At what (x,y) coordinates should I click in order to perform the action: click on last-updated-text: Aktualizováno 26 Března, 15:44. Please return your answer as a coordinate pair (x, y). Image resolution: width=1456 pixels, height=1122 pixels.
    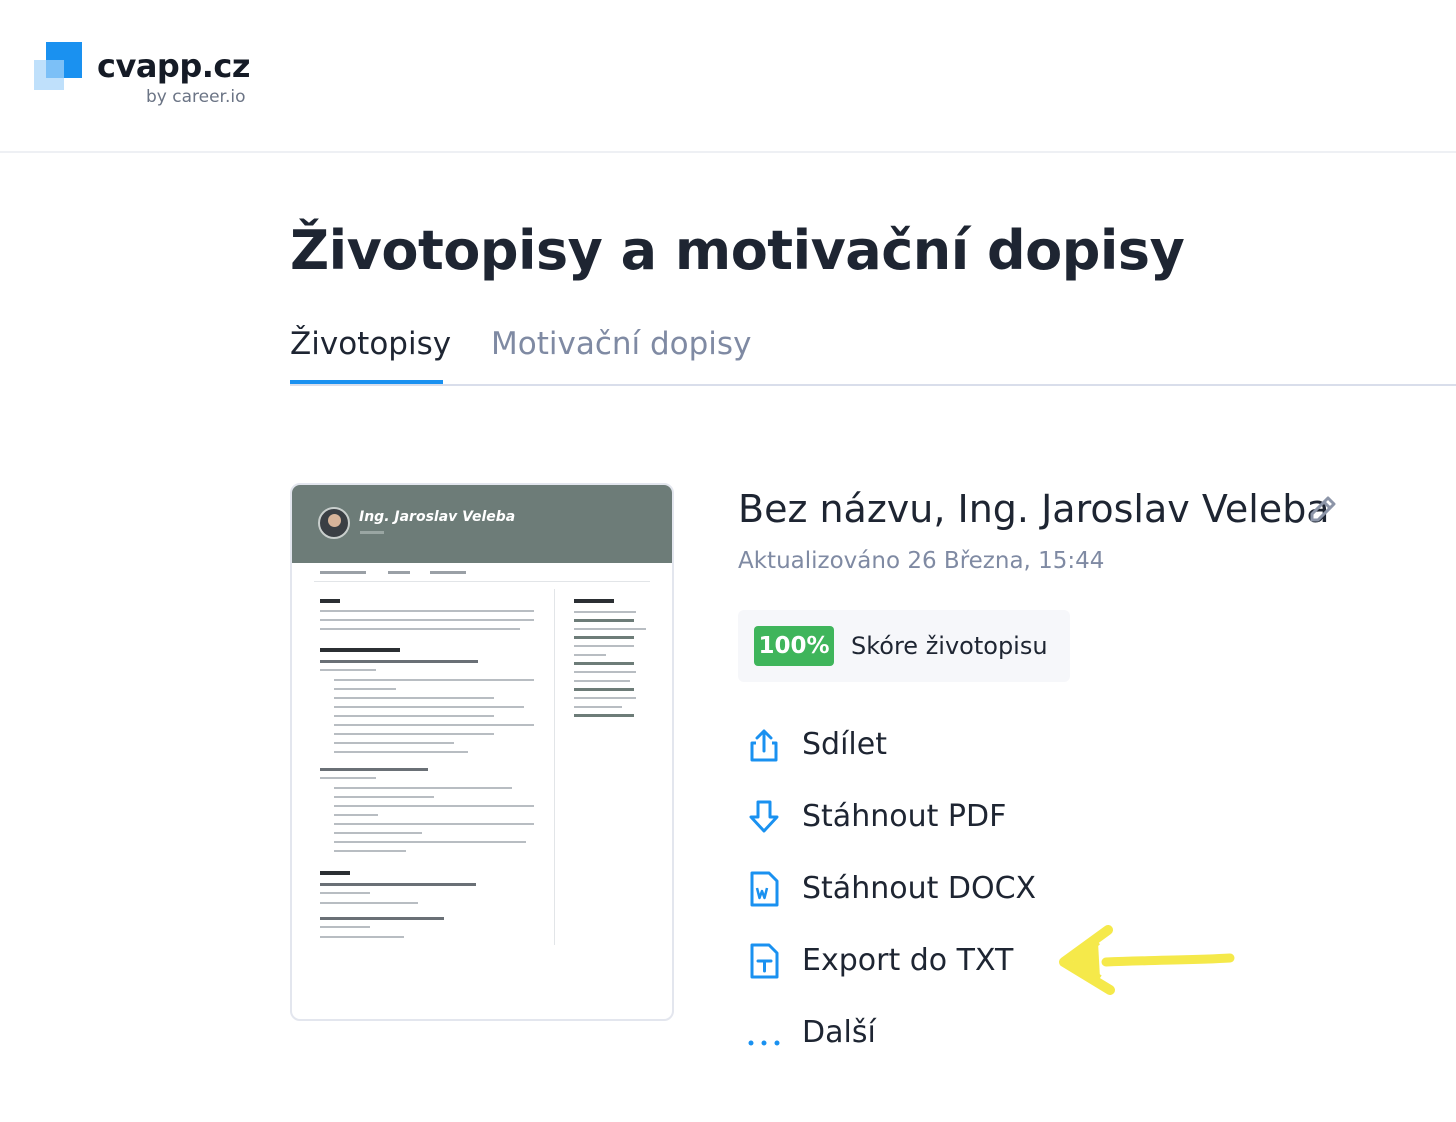
    Looking at the image, I should click on (921, 561).